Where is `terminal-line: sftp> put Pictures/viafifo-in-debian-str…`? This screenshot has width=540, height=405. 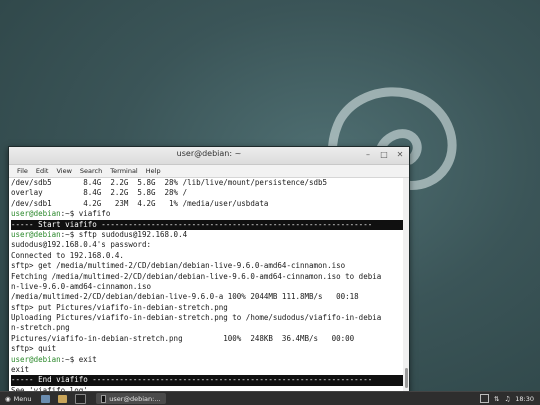 terminal-line: sftp> put Pictures/viafifo-in-debian-str… is located at coordinates (207, 308).